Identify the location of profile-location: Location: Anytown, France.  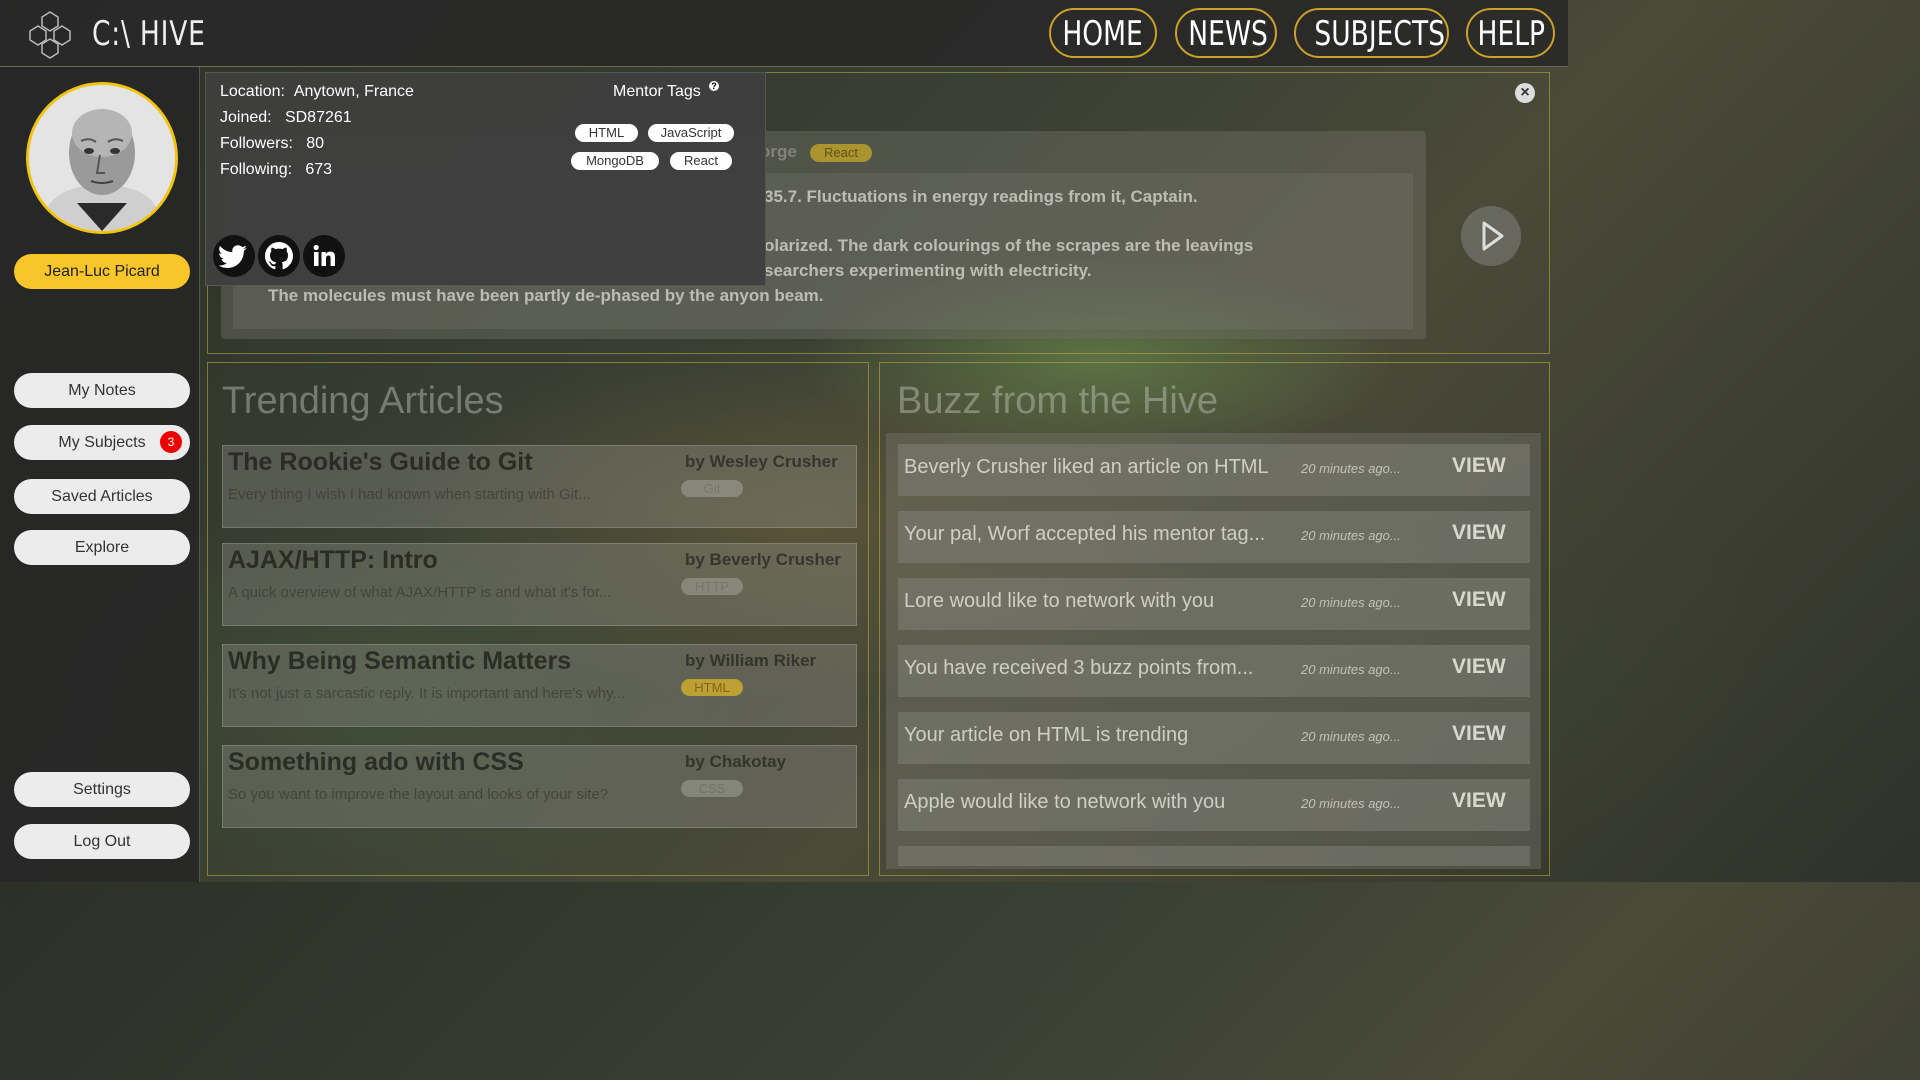
(317, 92).